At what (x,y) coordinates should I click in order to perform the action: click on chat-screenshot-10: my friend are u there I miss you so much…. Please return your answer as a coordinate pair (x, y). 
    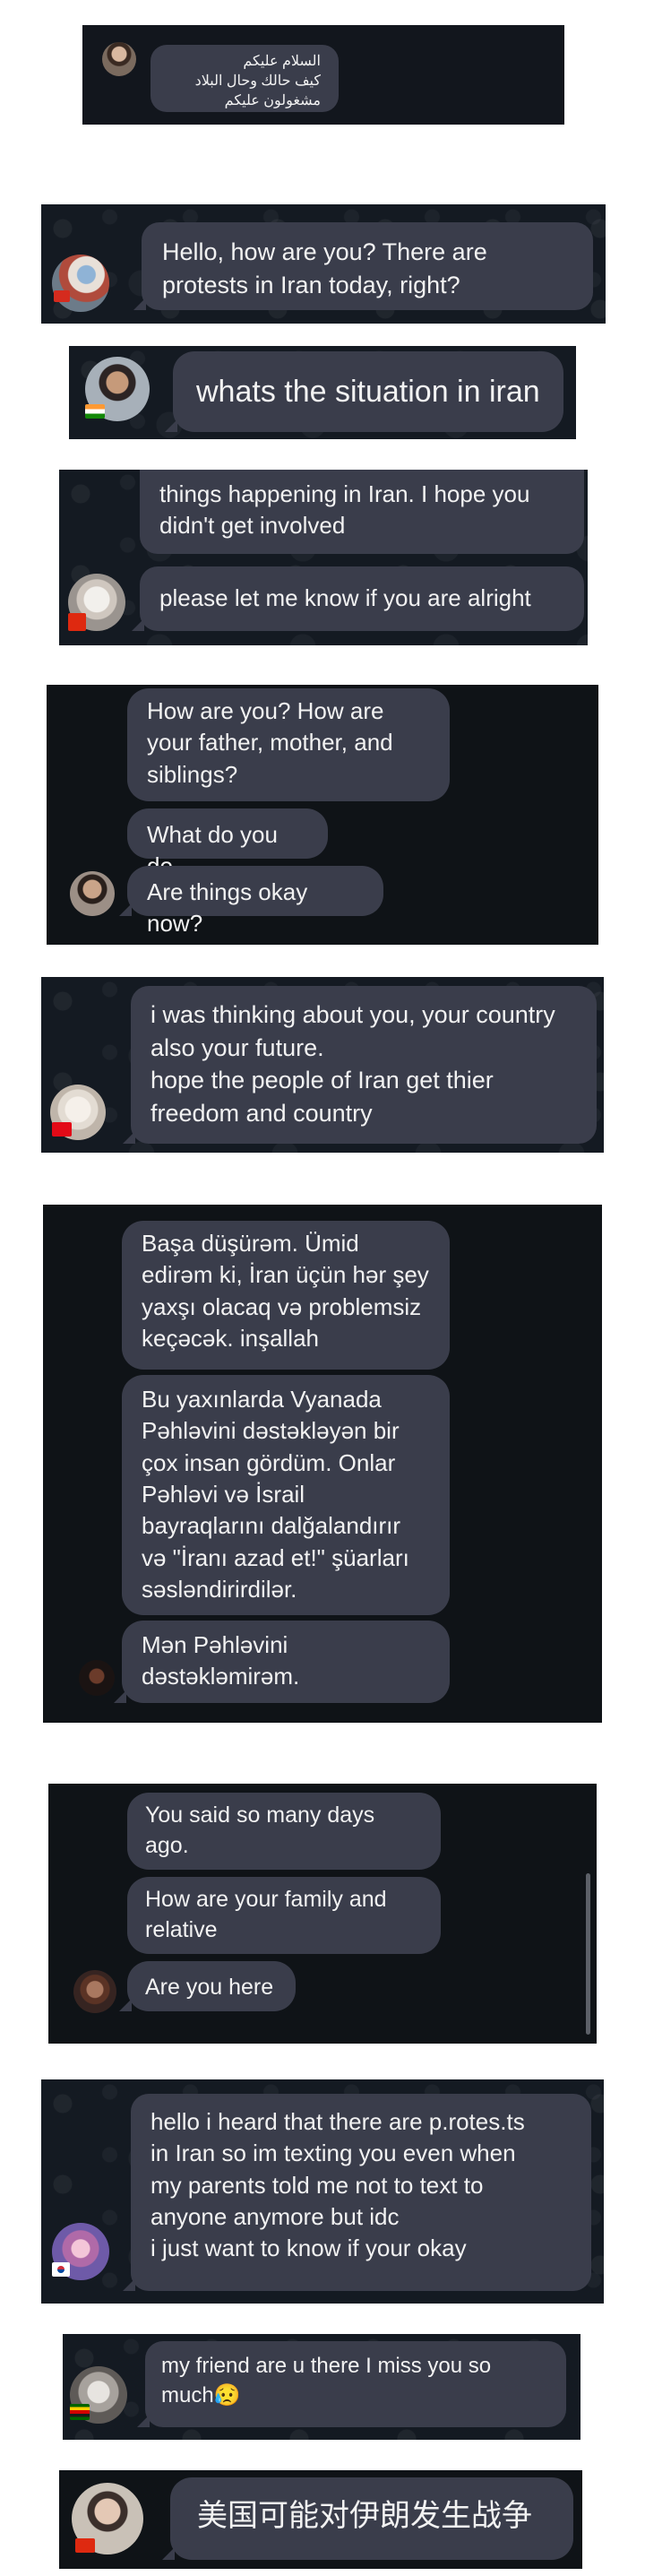
    Looking at the image, I should click on (321, 2387).